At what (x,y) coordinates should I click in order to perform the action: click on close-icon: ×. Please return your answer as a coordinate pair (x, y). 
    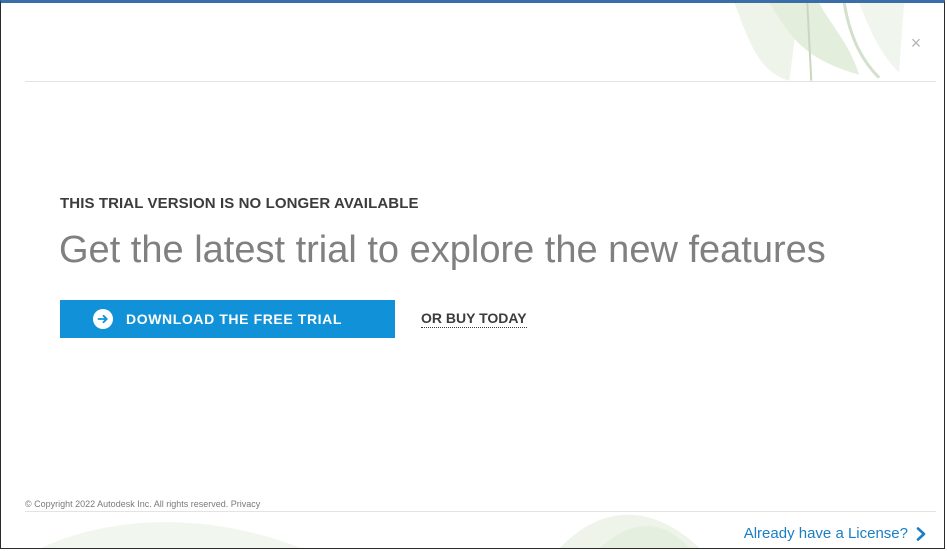
    Looking at the image, I should click on (916, 43).